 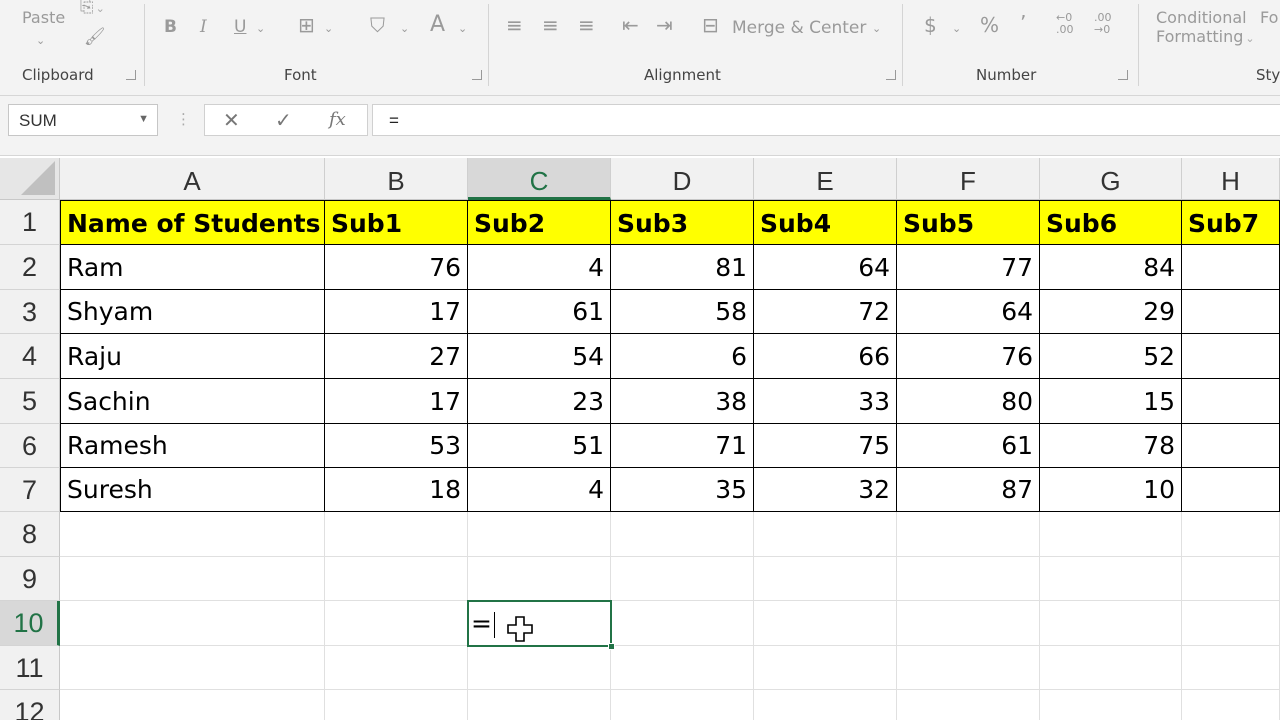 What do you see at coordinates (989, 25) in the screenshot?
I see `percent-button: %` at bounding box center [989, 25].